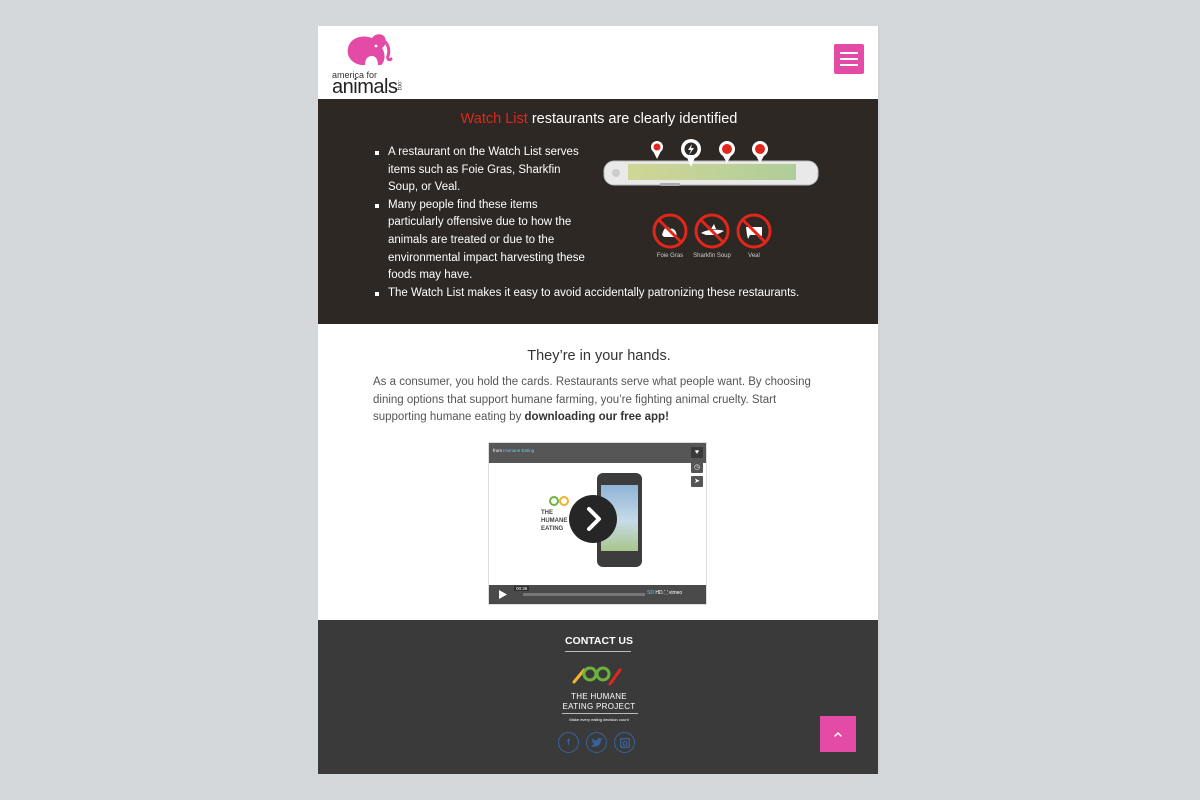  I want to click on veal-label: Veal, so click(754, 256).